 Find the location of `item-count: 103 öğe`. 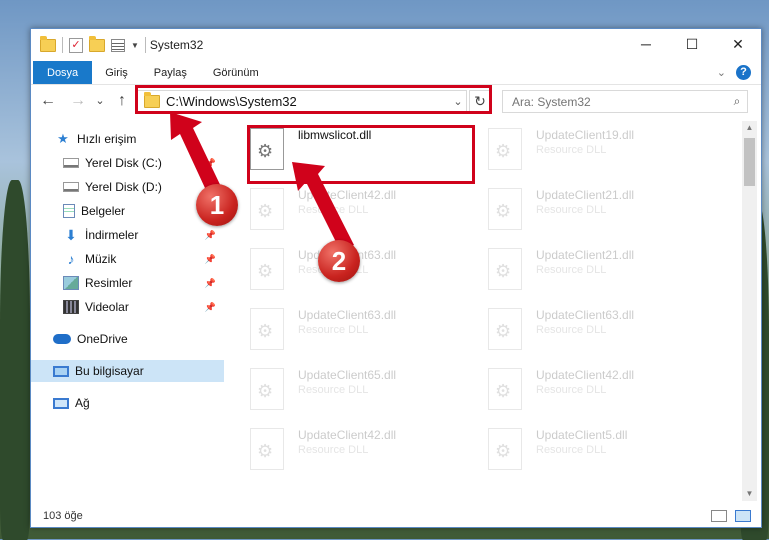

item-count: 103 öğe is located at coordinates (63, 516).